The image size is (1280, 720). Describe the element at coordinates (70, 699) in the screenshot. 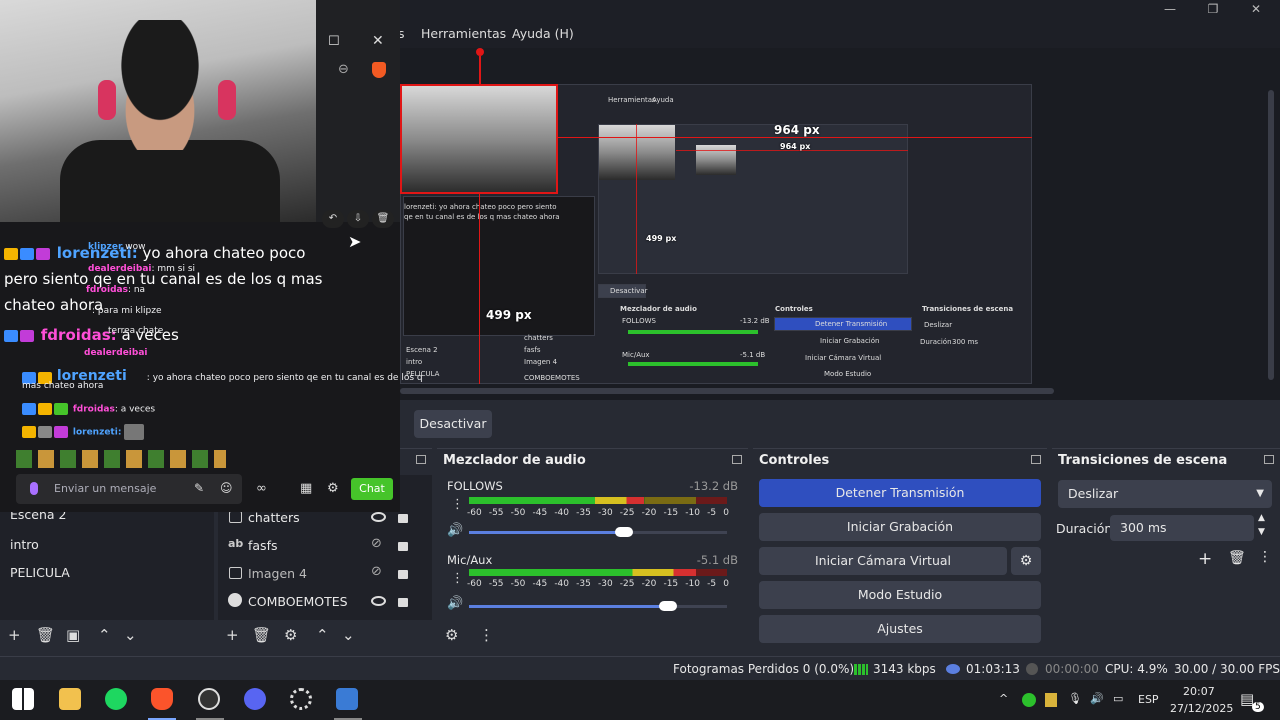

I see `file-explorer-icon` at that location.